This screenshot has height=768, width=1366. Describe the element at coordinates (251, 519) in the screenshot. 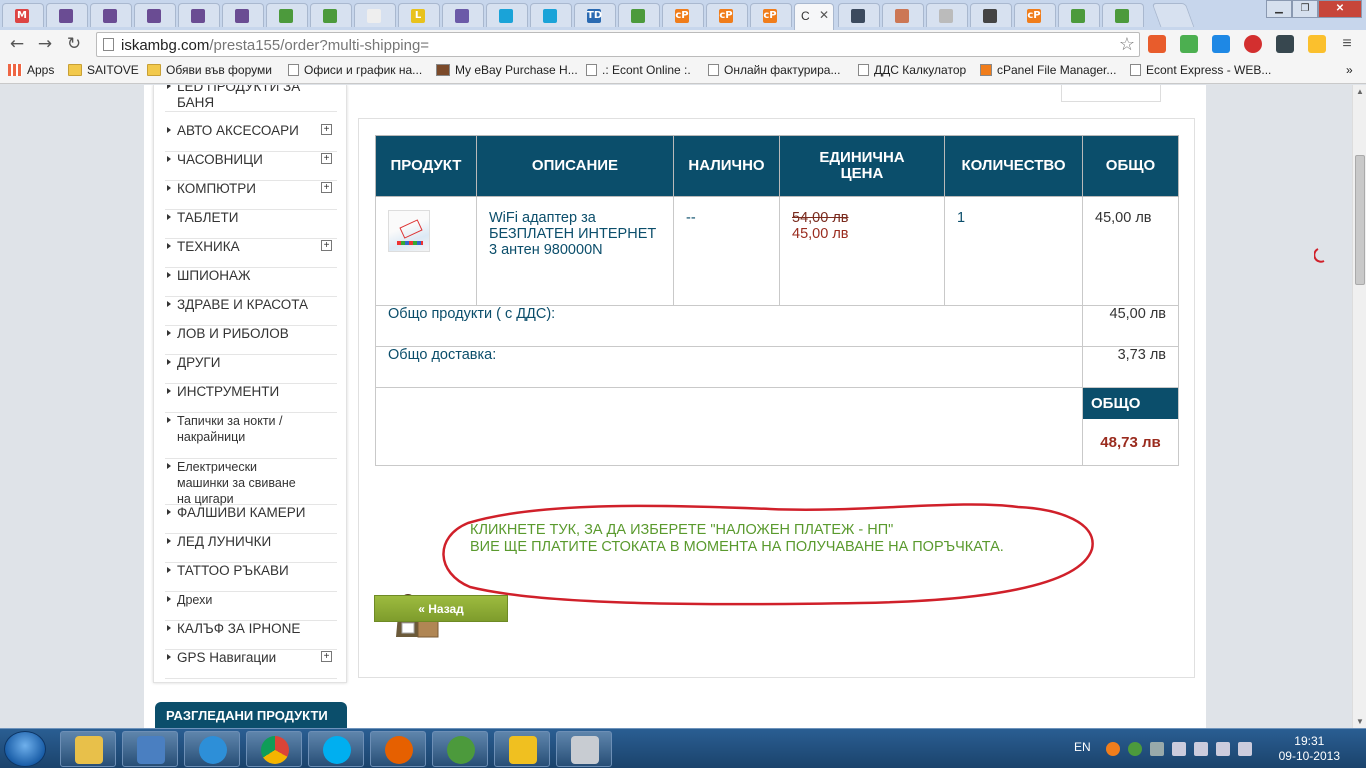

I see `sidebar-category-item: ФАЛШИВИ КАМЕРИ` at that location.